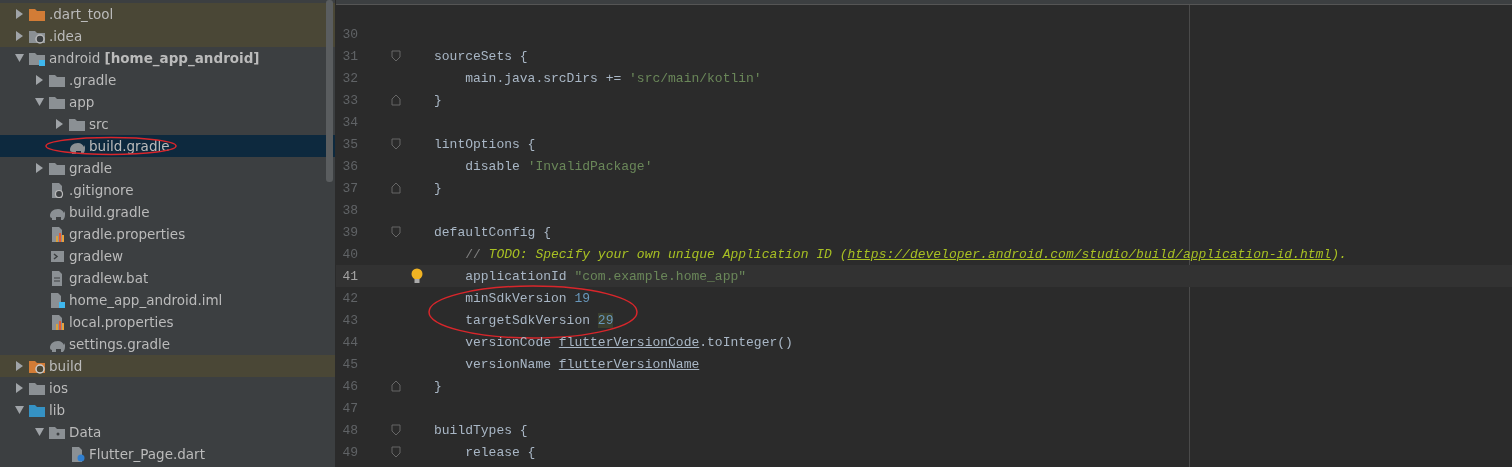  I want to click on line-number: 37, so click(349, 188).